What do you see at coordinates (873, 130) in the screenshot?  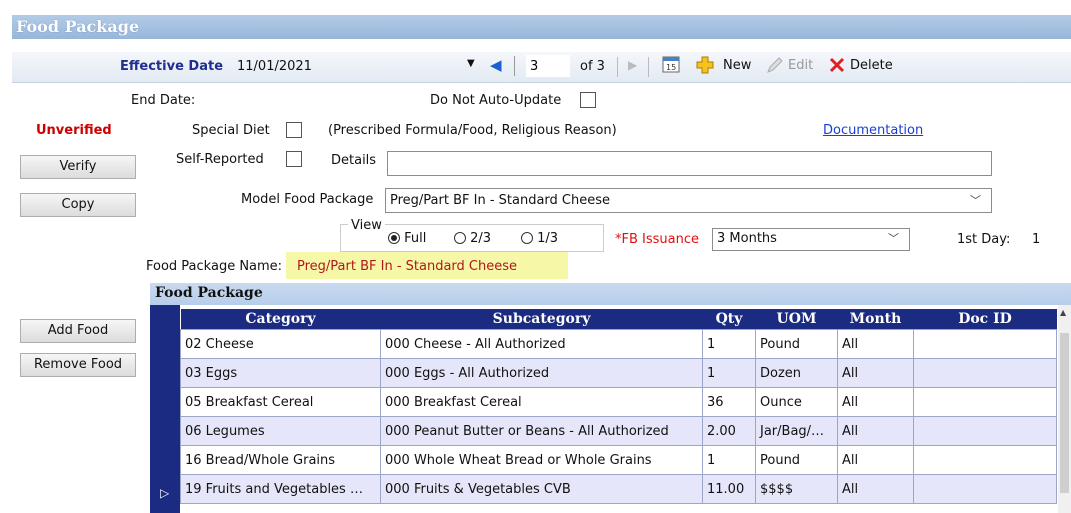 I see `documentation-link: Documentation` at bounding box center [873, 130].